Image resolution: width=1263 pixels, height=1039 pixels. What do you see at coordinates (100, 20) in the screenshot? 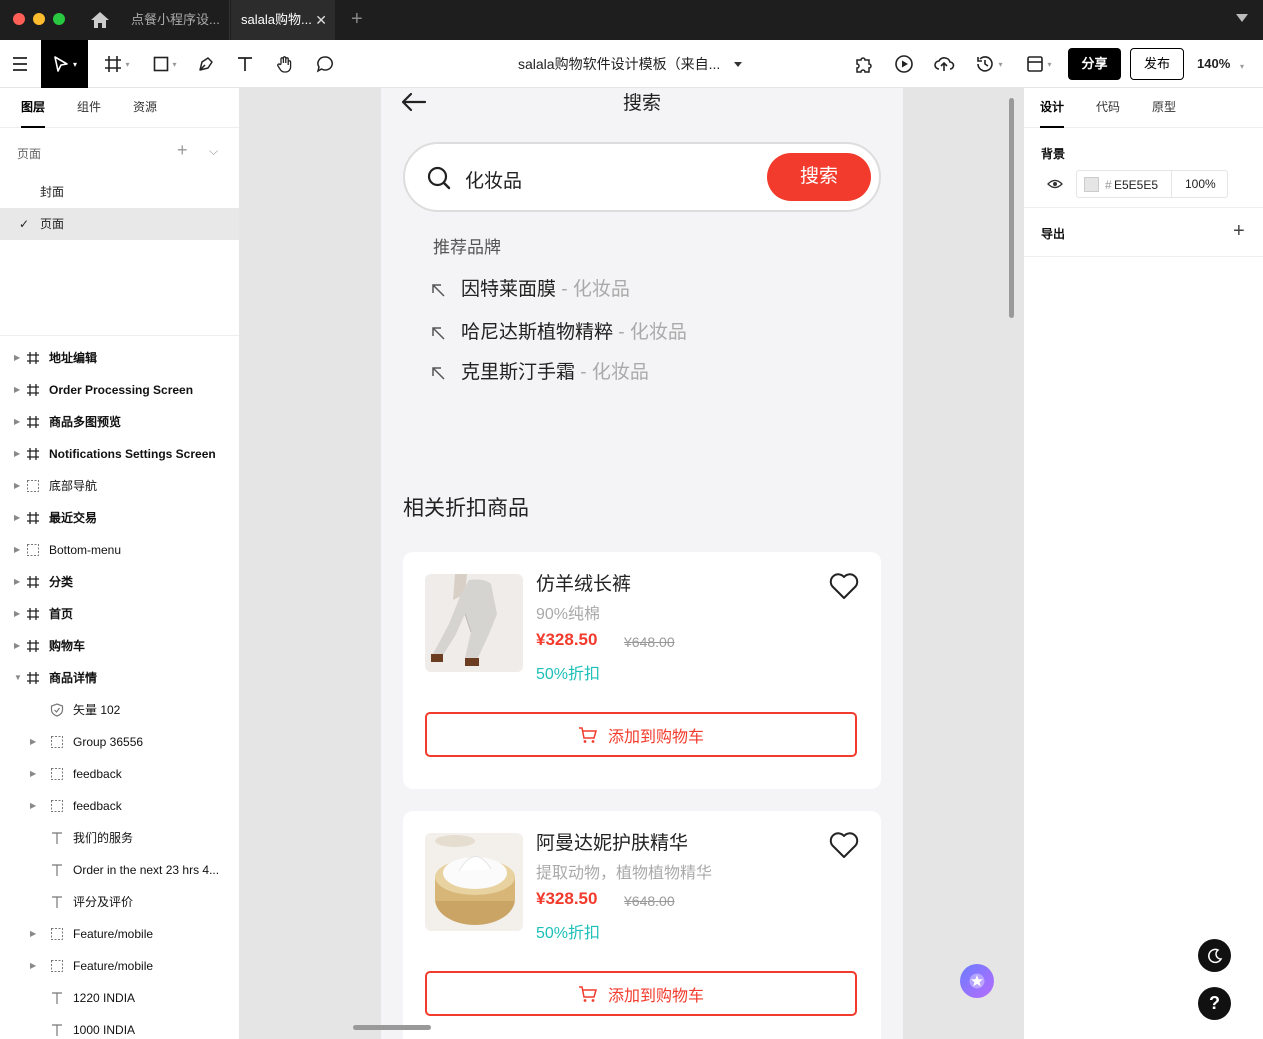
I see `home-icon` at bounding box center [100, 20].